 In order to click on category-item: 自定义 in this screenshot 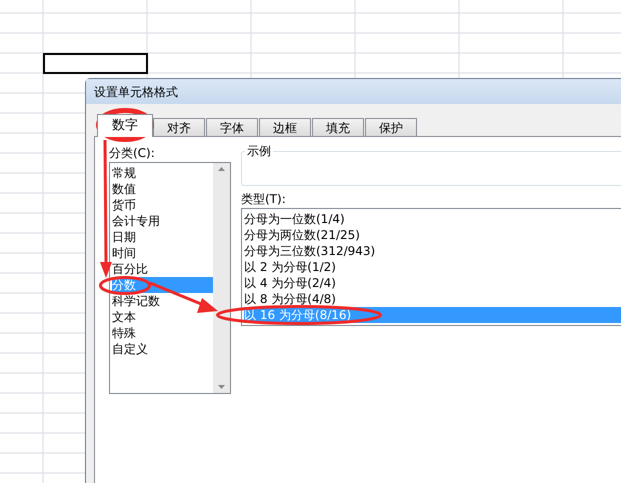, I will do `click(162, 349)`.